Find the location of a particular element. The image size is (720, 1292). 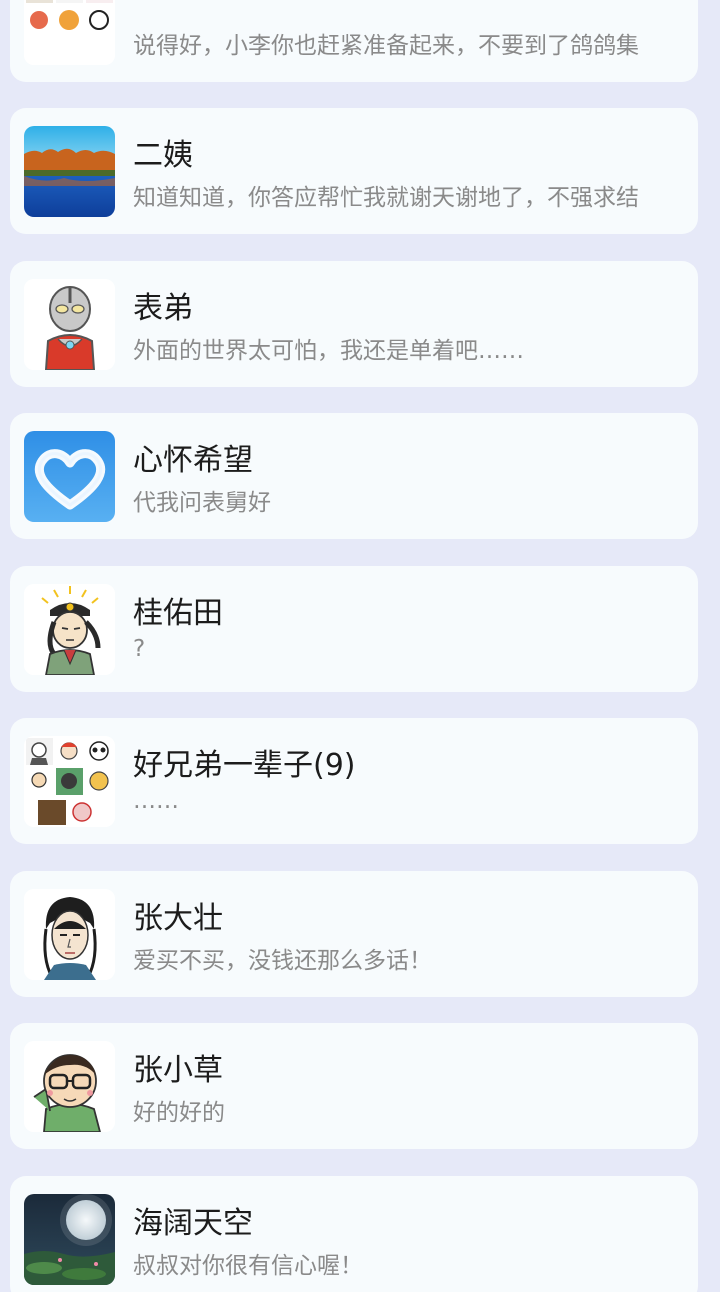

autumn-lake-avatar is located at coordinates (69, 171).